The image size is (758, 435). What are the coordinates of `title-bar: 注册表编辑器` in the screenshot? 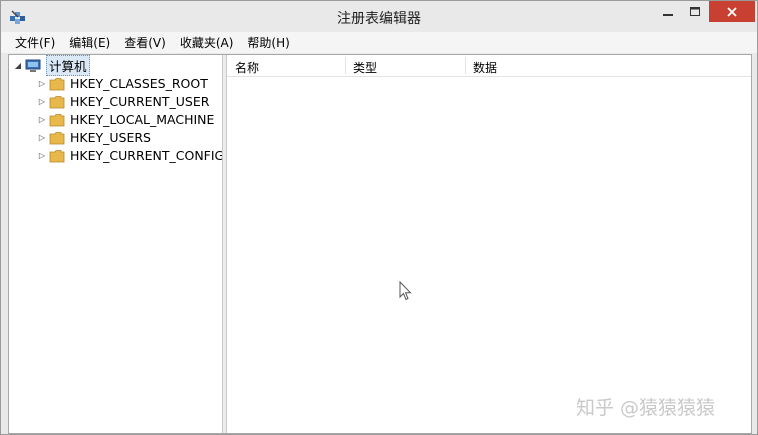 It's located at (379, 16).